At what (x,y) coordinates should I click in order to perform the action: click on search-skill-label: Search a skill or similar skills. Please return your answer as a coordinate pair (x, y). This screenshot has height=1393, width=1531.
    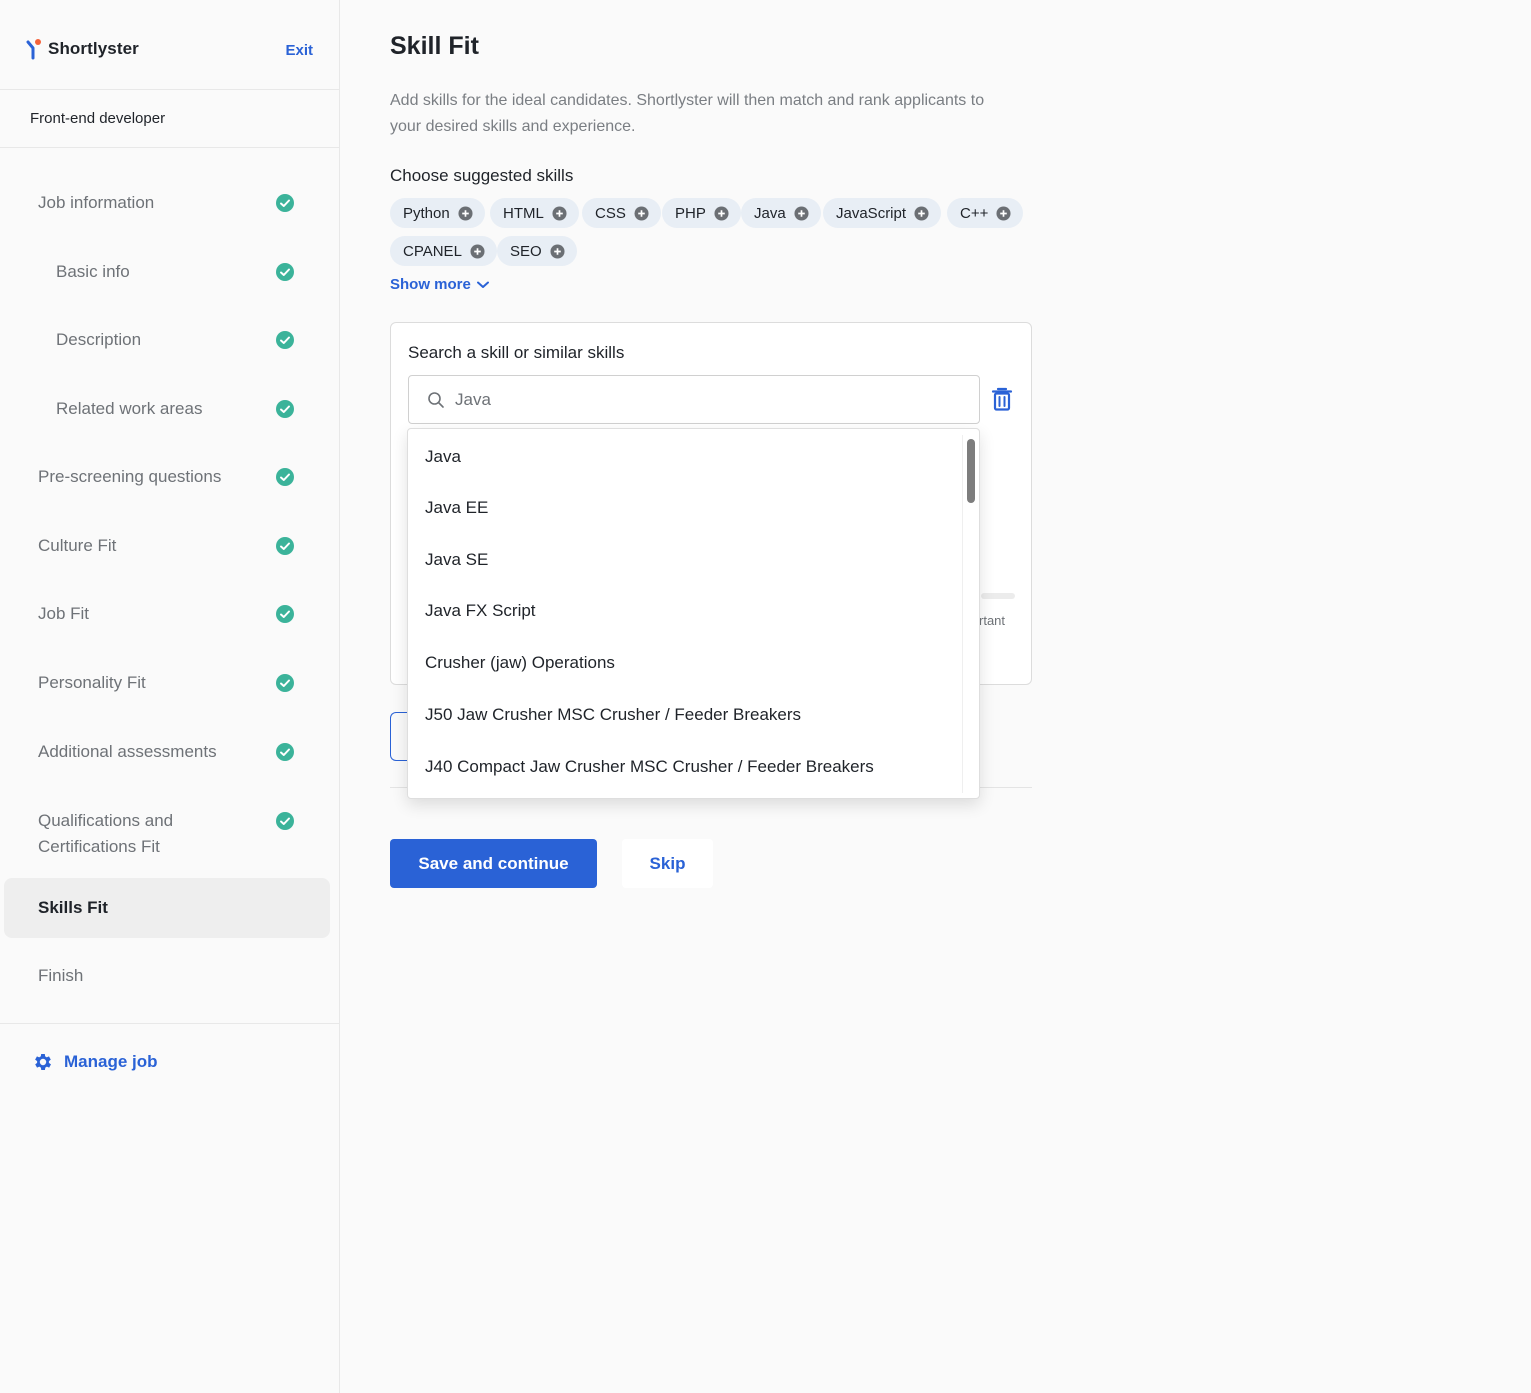
    Looking at the image, I should click on (516, 352).